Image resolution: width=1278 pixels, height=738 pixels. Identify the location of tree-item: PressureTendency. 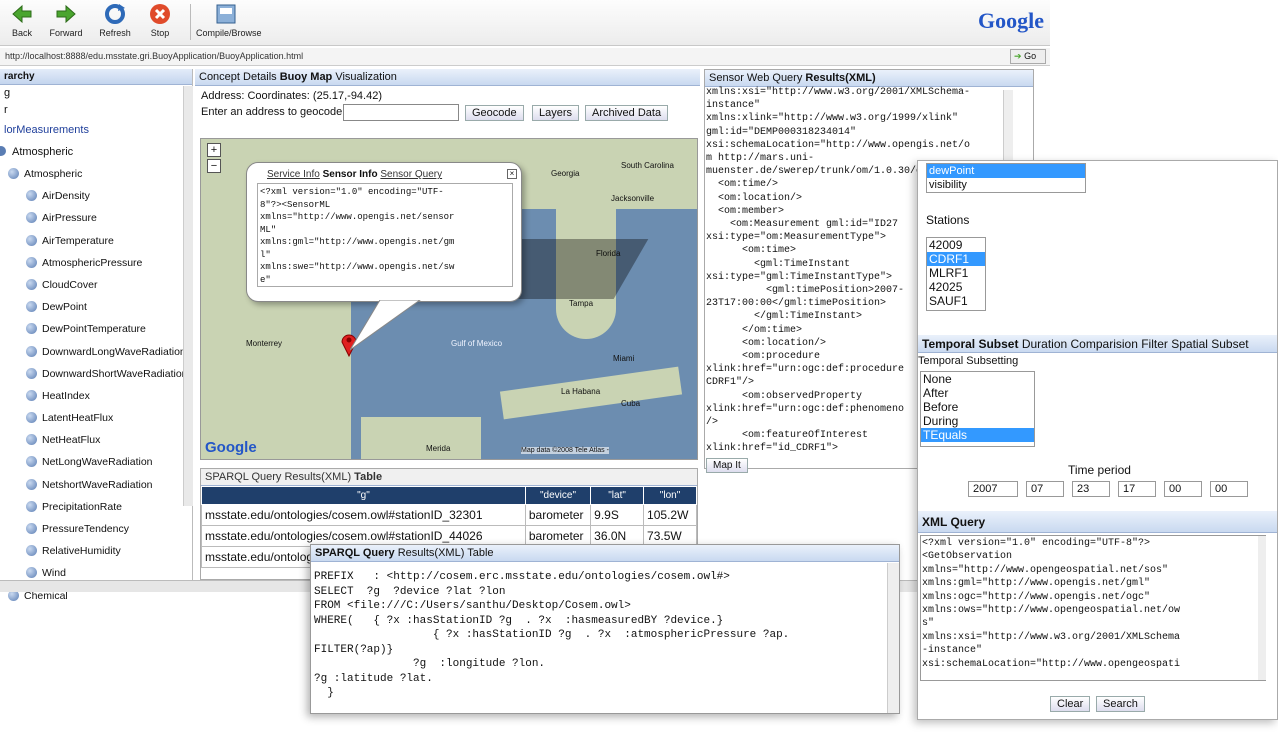
(96, 529).